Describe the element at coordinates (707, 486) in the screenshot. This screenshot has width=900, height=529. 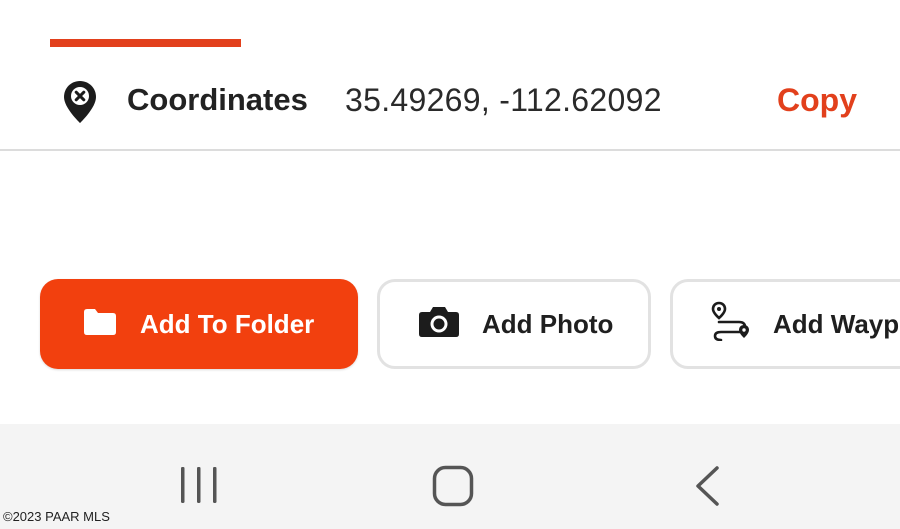
I see `back-icon` at that location.